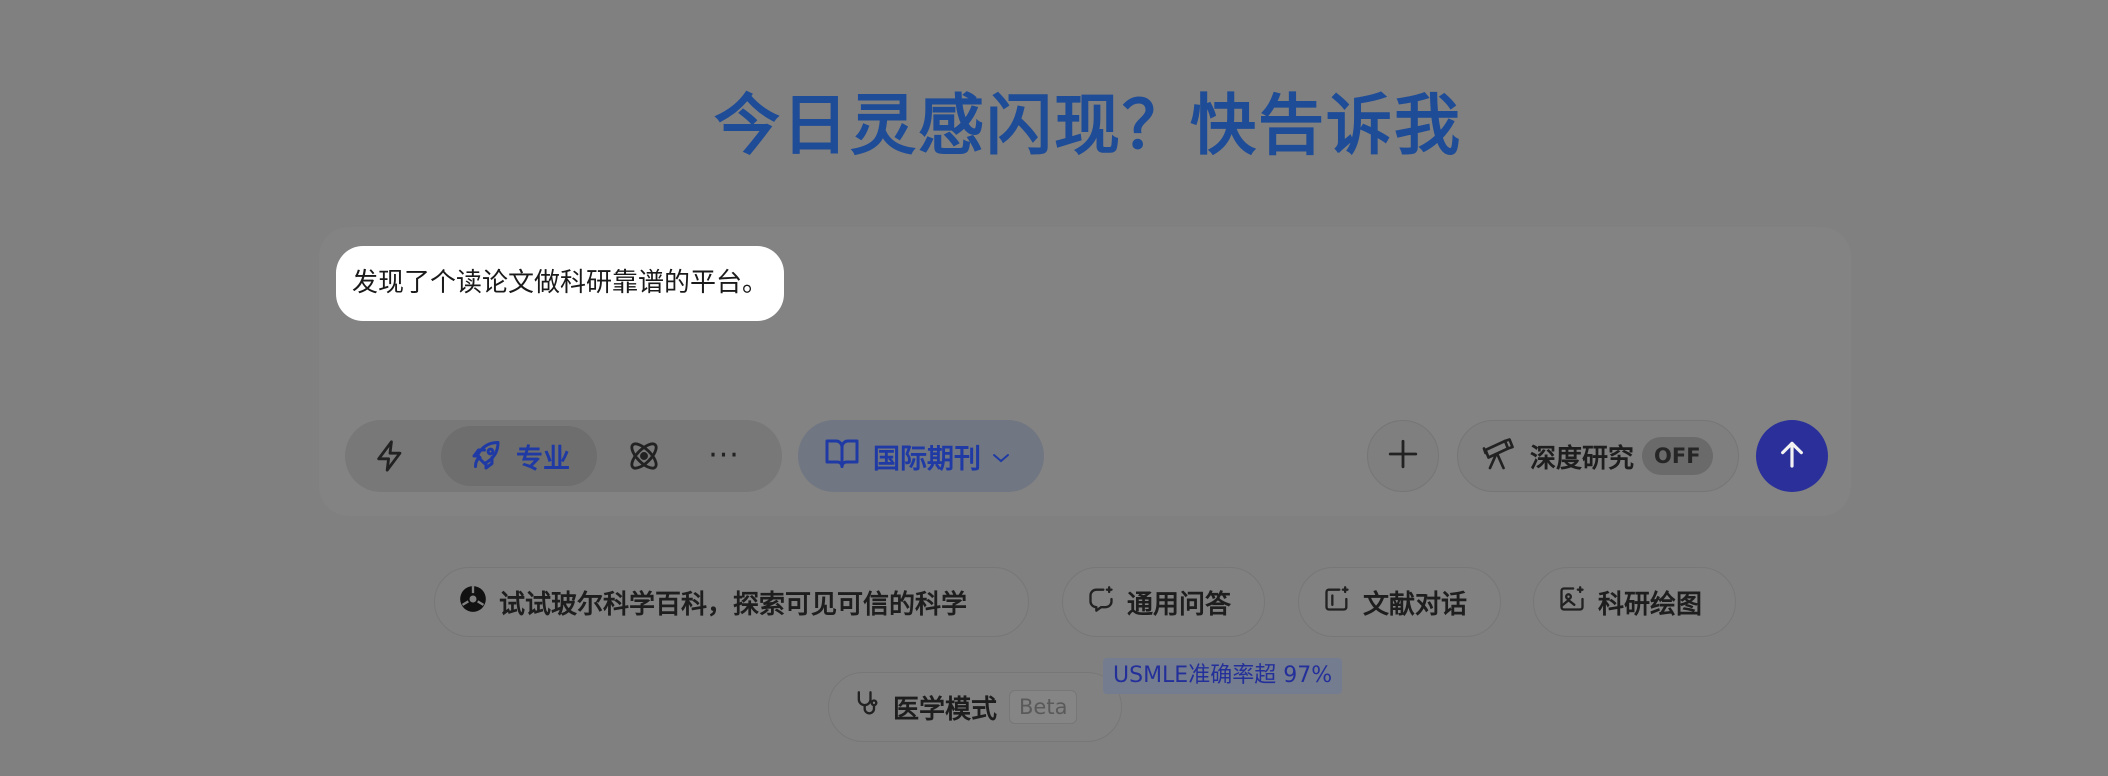 Image resolution: width=2108 pixels, height=776 pixels. Describe the element at coordinates (1043, 707) in the screenshot. I see `beta-badge: Beta` at that location.